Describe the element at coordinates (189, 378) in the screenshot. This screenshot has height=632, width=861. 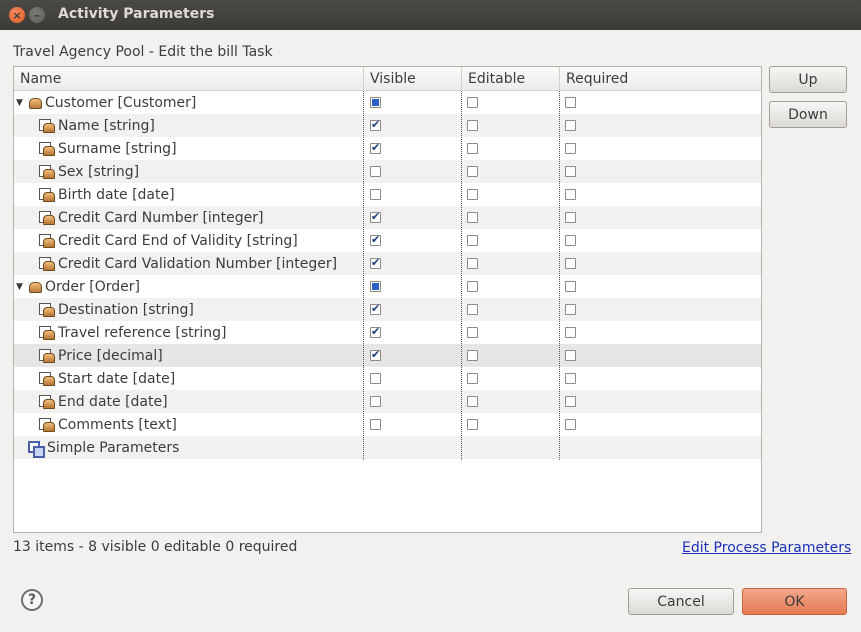
I see `name-cell: Start date [date]` at that location.